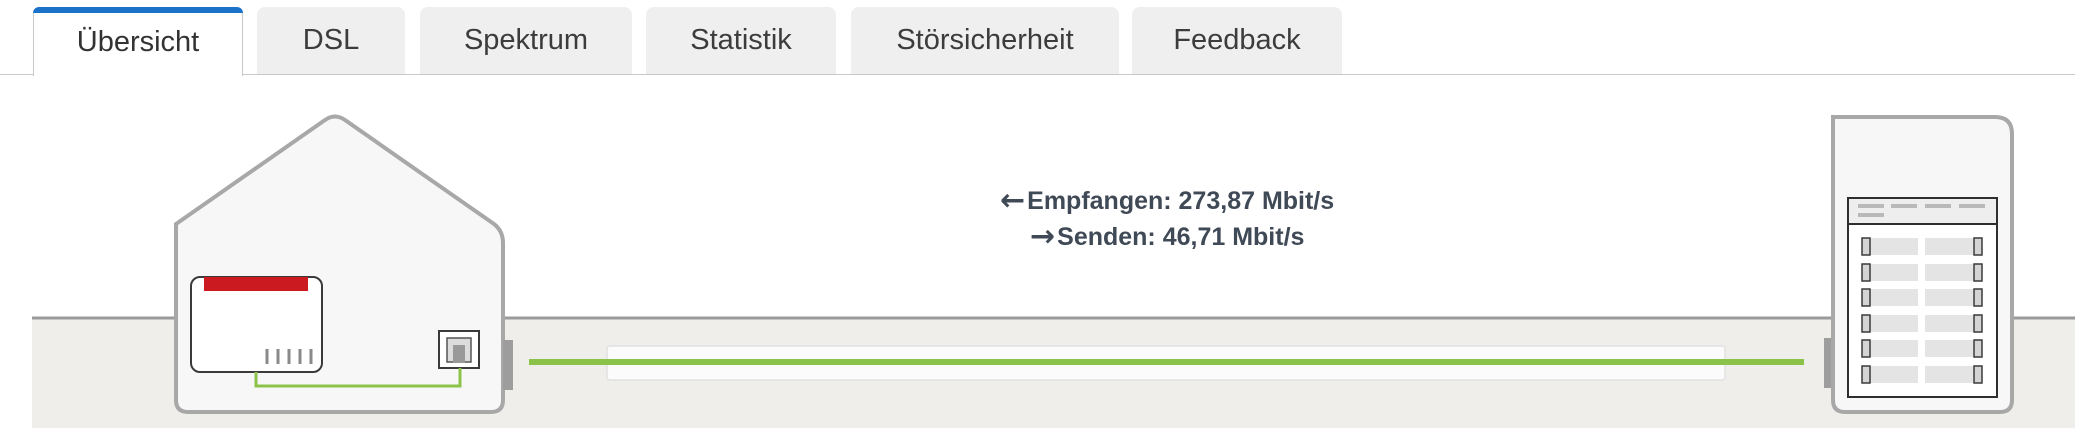 Image resolution: width=2075 pixels, height=428 pixels. I want to click on tab-uebersicht: Übersicht, so click(138, 41).